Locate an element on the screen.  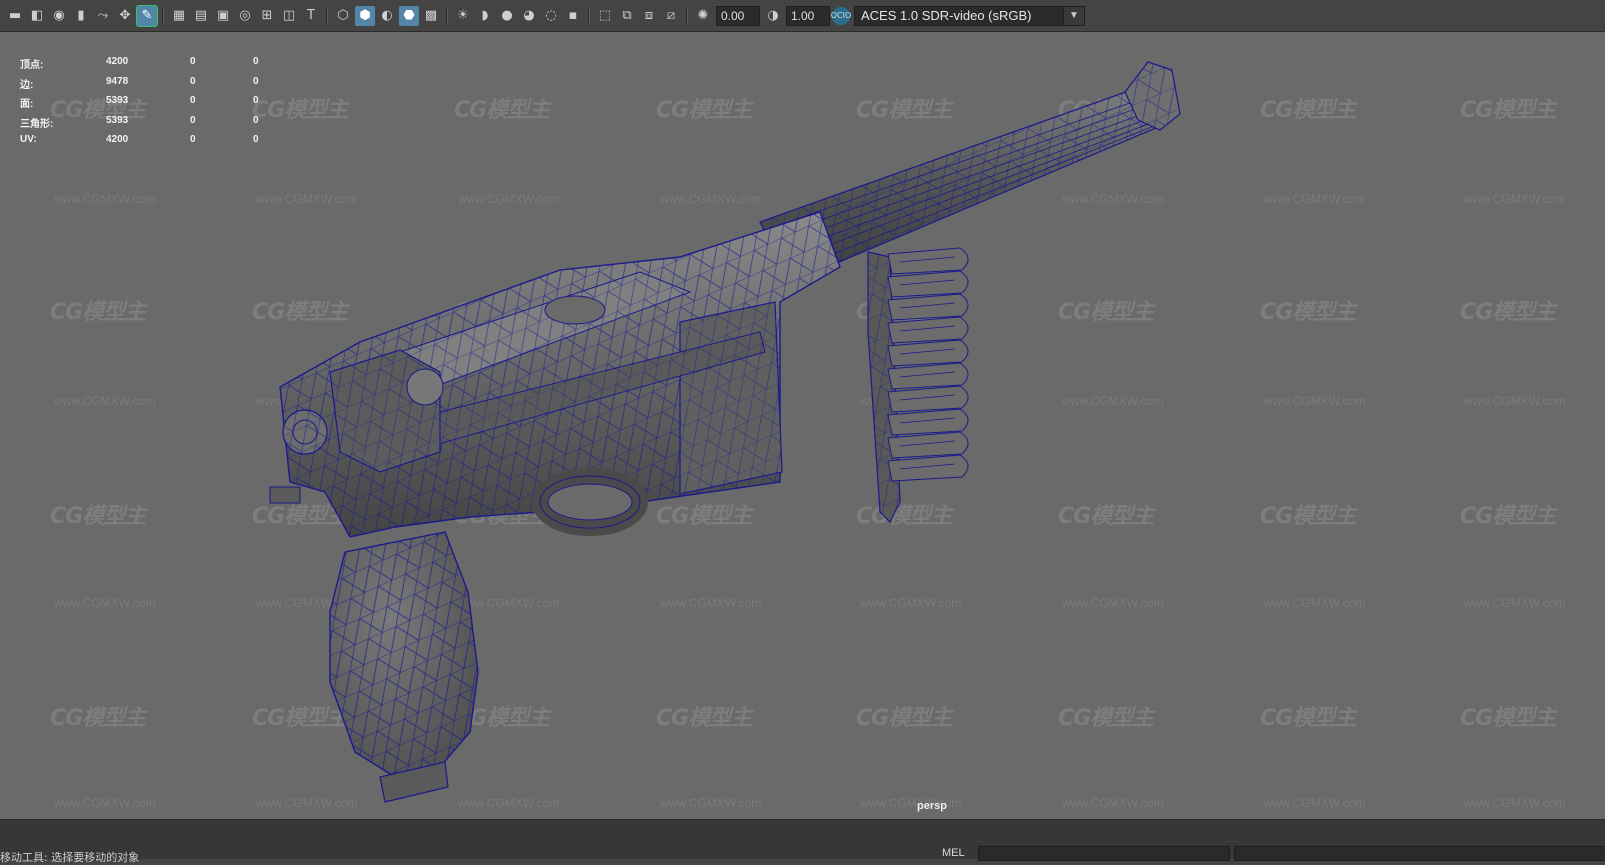
exposure-field: 0.00 is located at coordinates (738, 15).